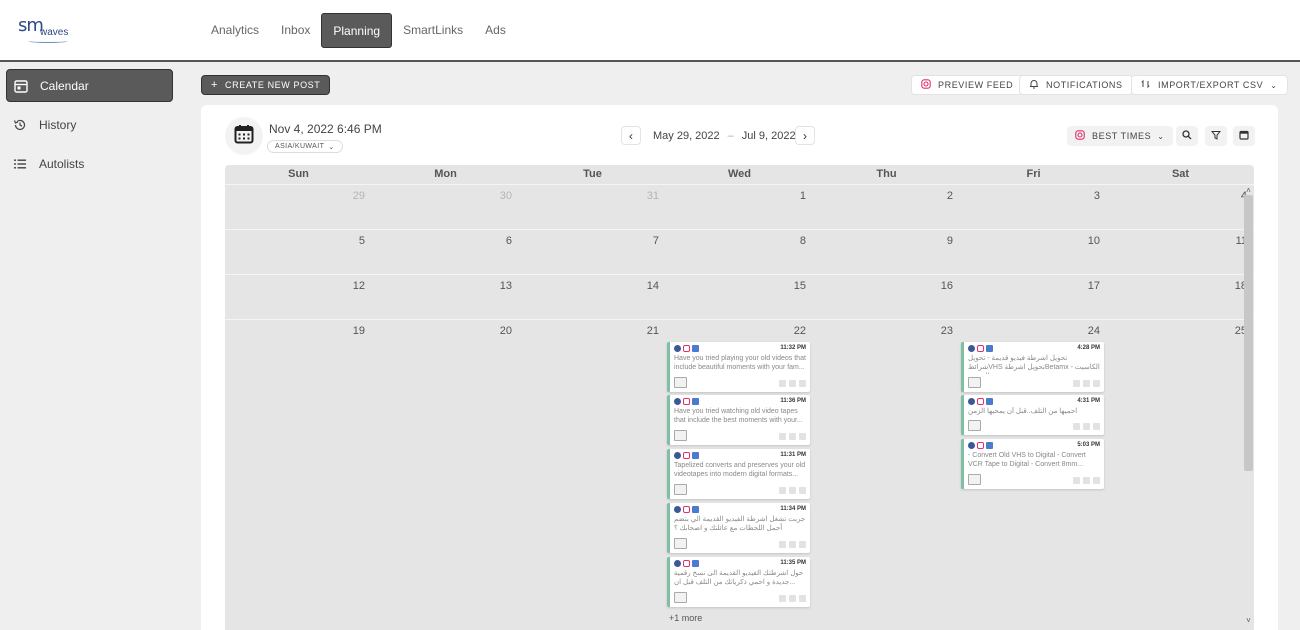 This screenshot has width=1300, height=630. What do you see at coordinates (680, 597) in the screenshot?
I see `post-thumbnail` at bounding box center [680, 597].